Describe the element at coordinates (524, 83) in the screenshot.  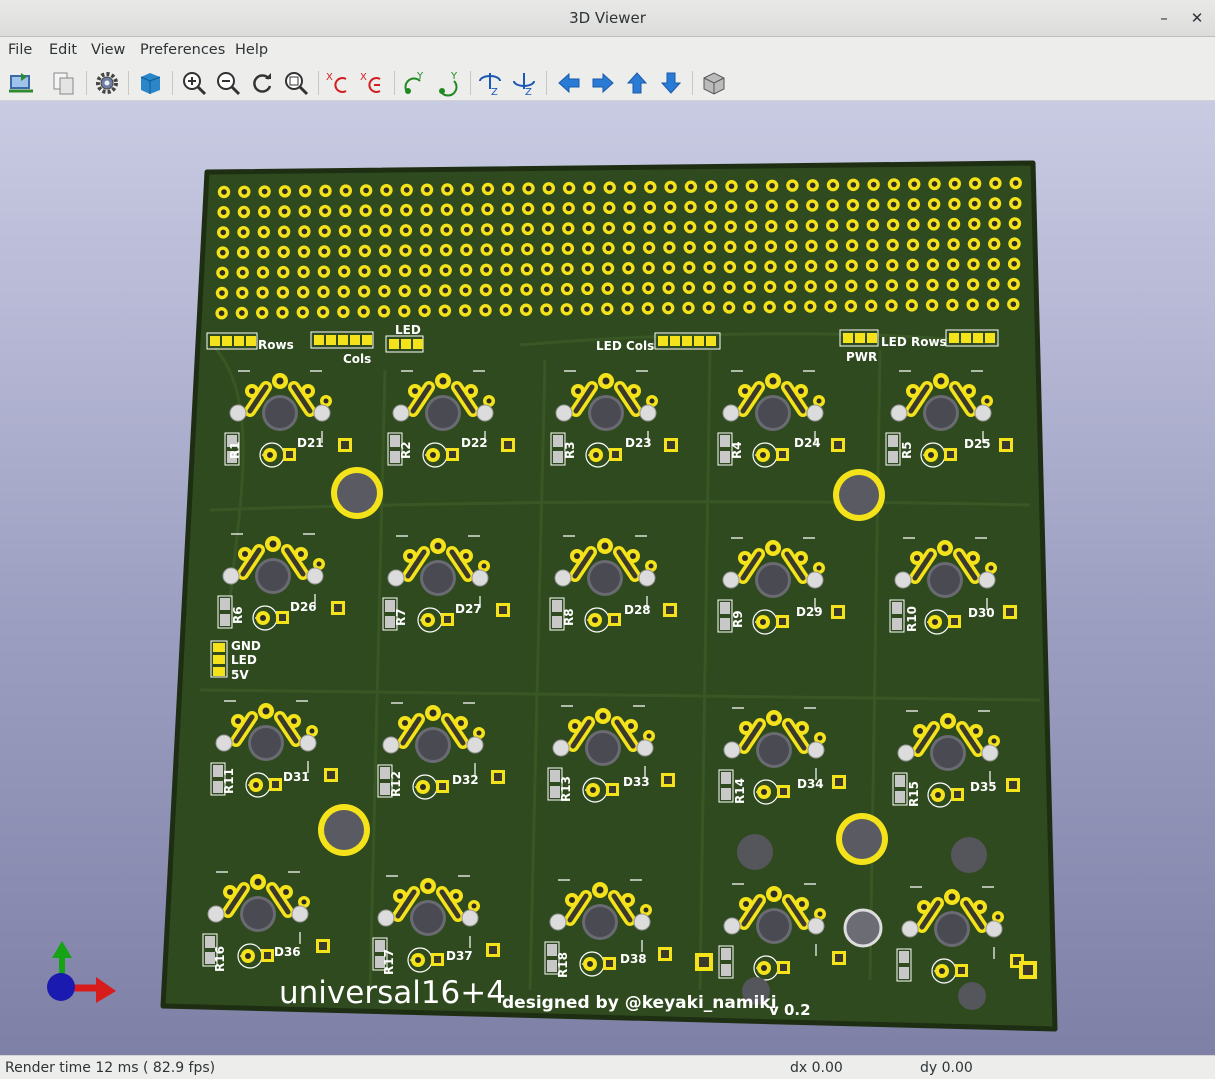
I see `rotate-z-ccw-icon: Z` at that location.